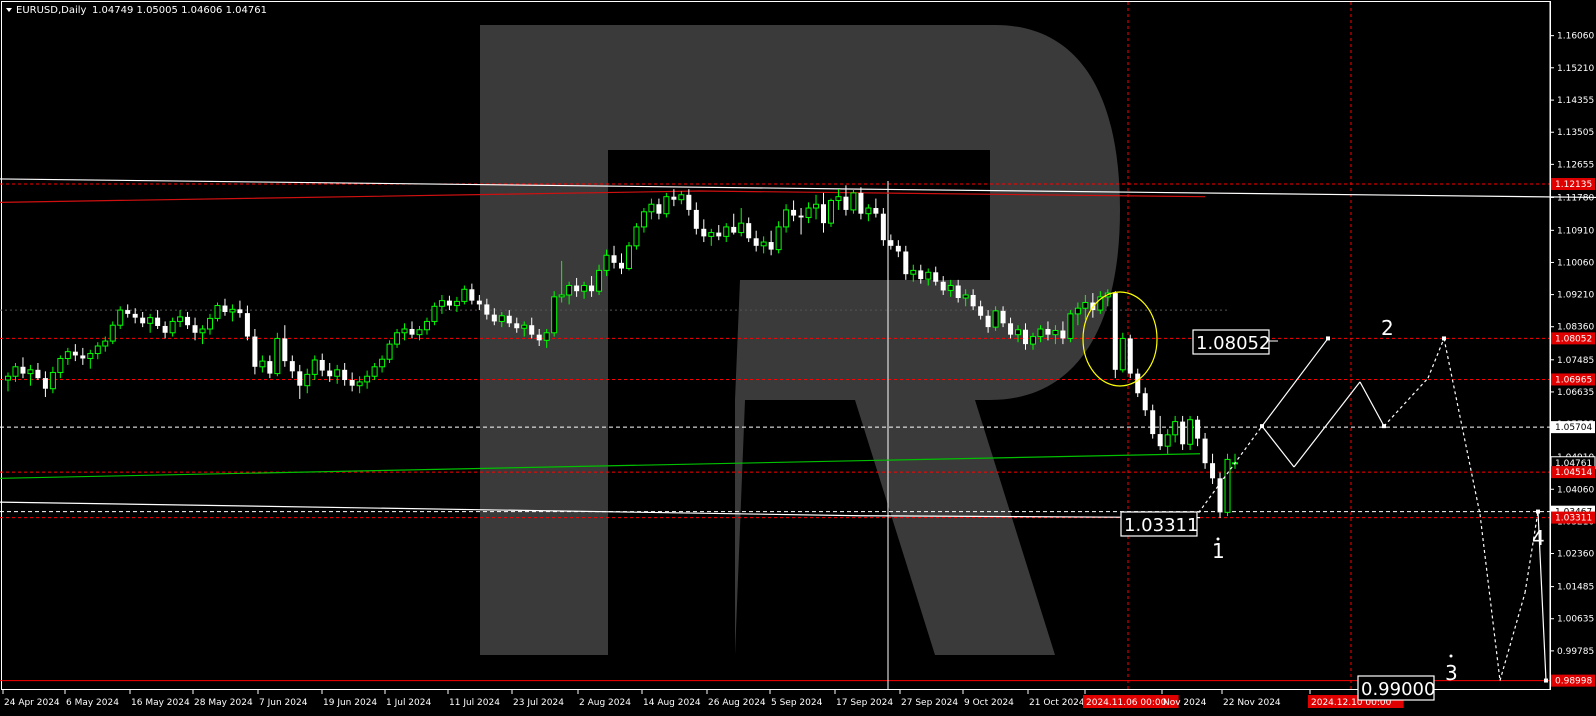  Describe the element at coordinates (929, 703) in the screenshot. I see `date-tick-label: 27 Sep 2024` at that location.